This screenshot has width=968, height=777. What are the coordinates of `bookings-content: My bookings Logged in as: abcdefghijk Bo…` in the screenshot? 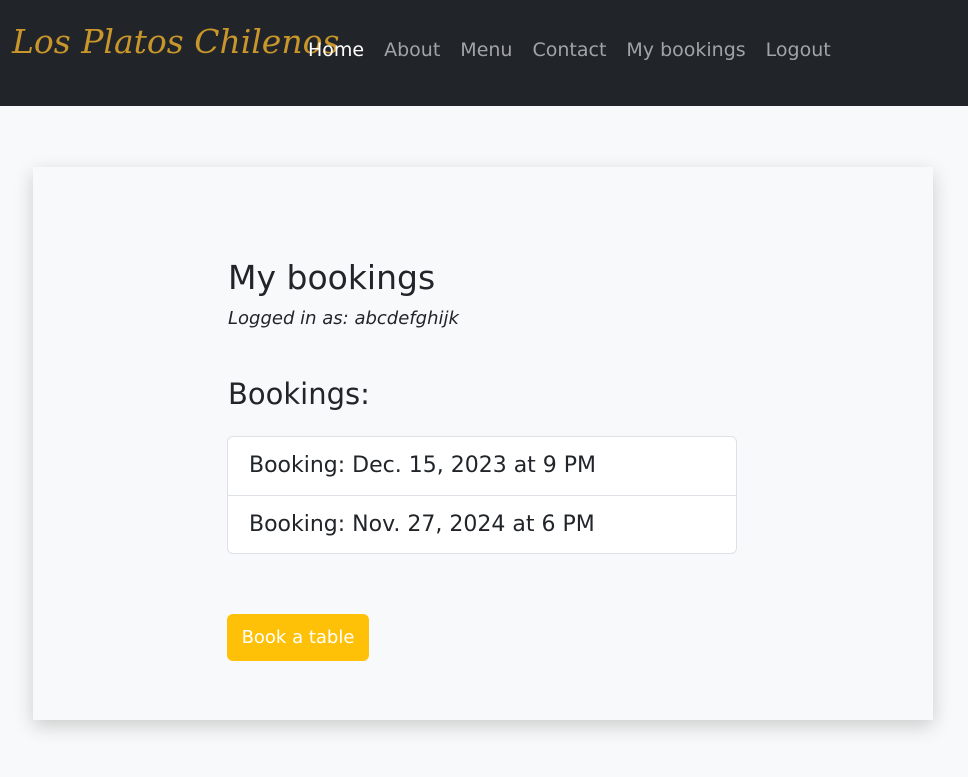 It's located at (483, 334).